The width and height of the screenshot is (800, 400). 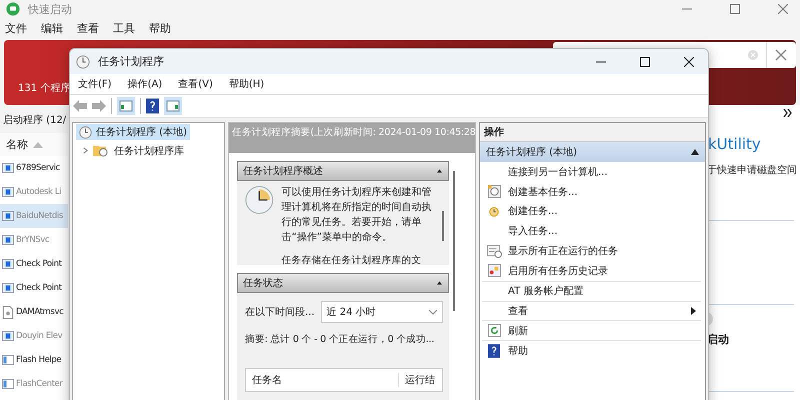 What do you see at coordinates (322, 380) in the screenshot?
I see `column-header: 任务名` at bounding box center [322, 380].